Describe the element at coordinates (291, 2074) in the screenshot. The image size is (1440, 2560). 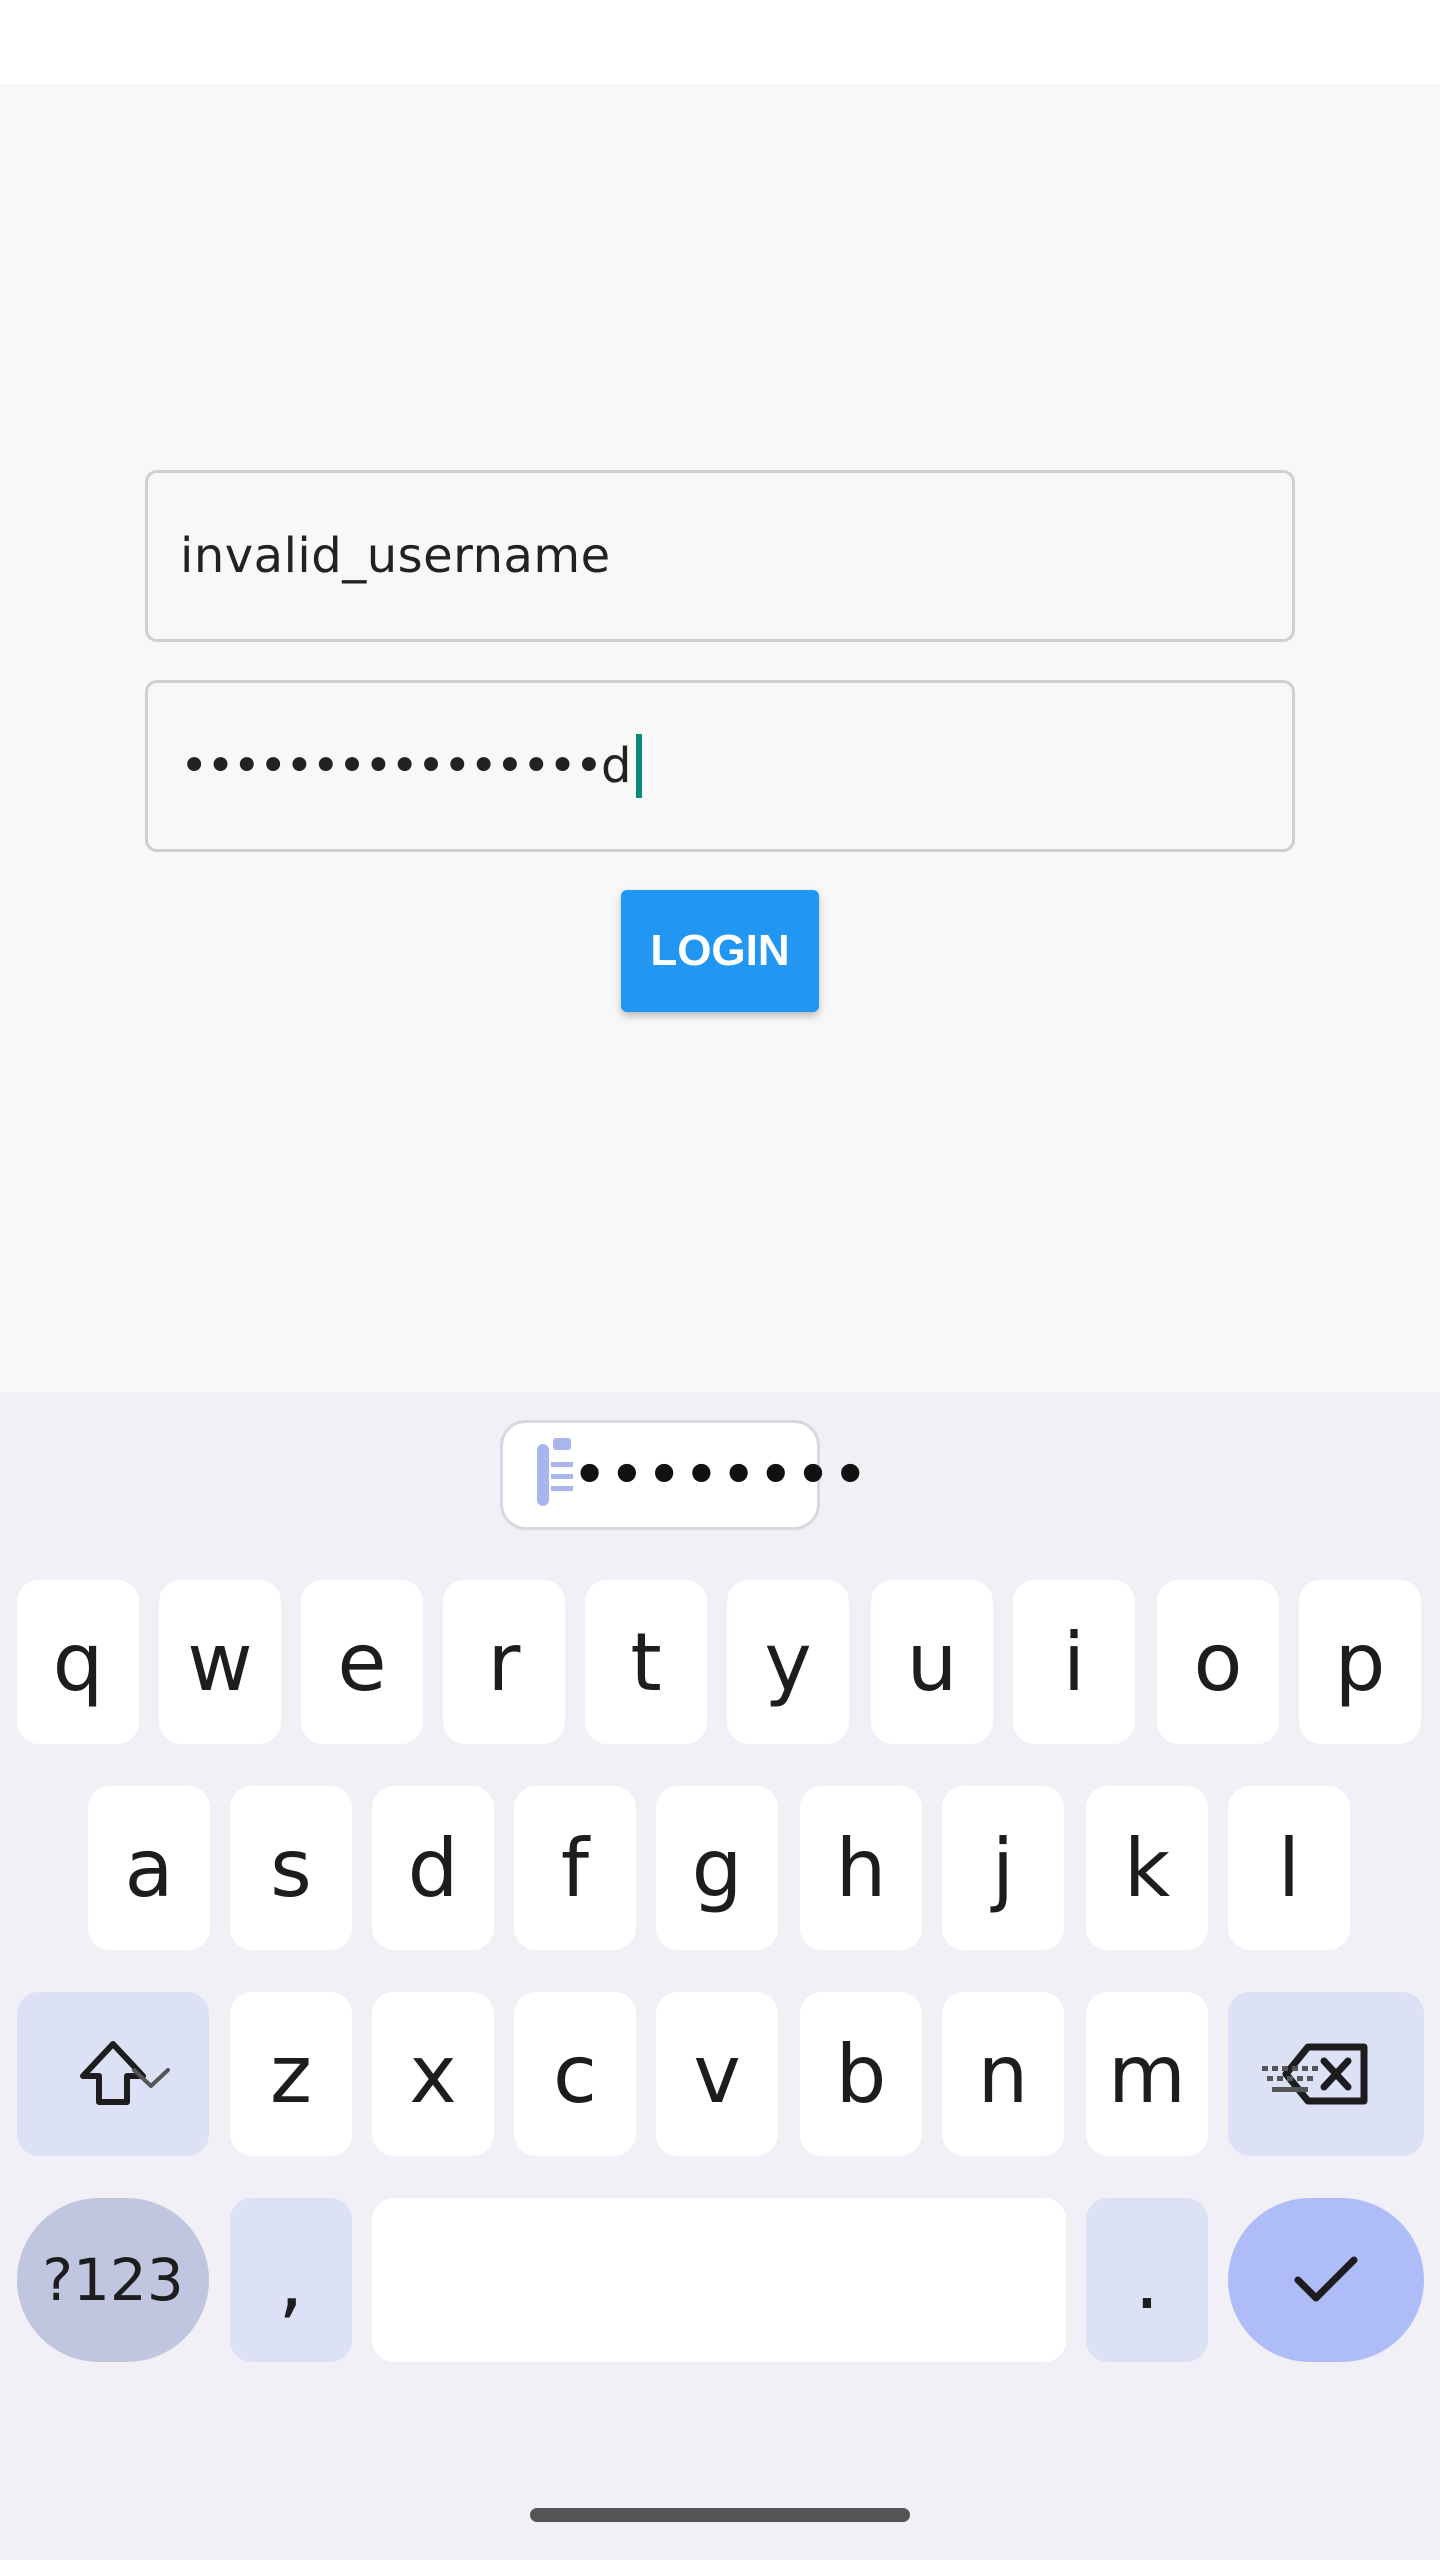
I see `key-z: z` at that location.